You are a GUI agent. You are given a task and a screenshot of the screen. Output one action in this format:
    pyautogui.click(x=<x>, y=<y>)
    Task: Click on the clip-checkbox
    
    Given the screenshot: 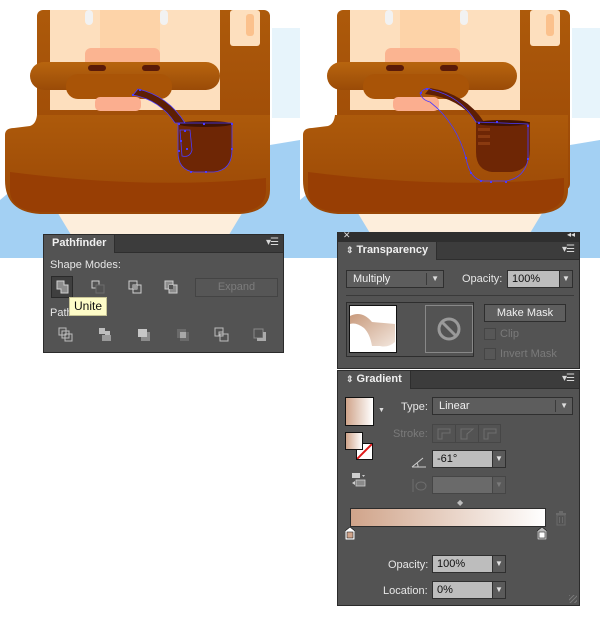 What is the action you would take?
    pyautogui.click(x=490, y=334)
    